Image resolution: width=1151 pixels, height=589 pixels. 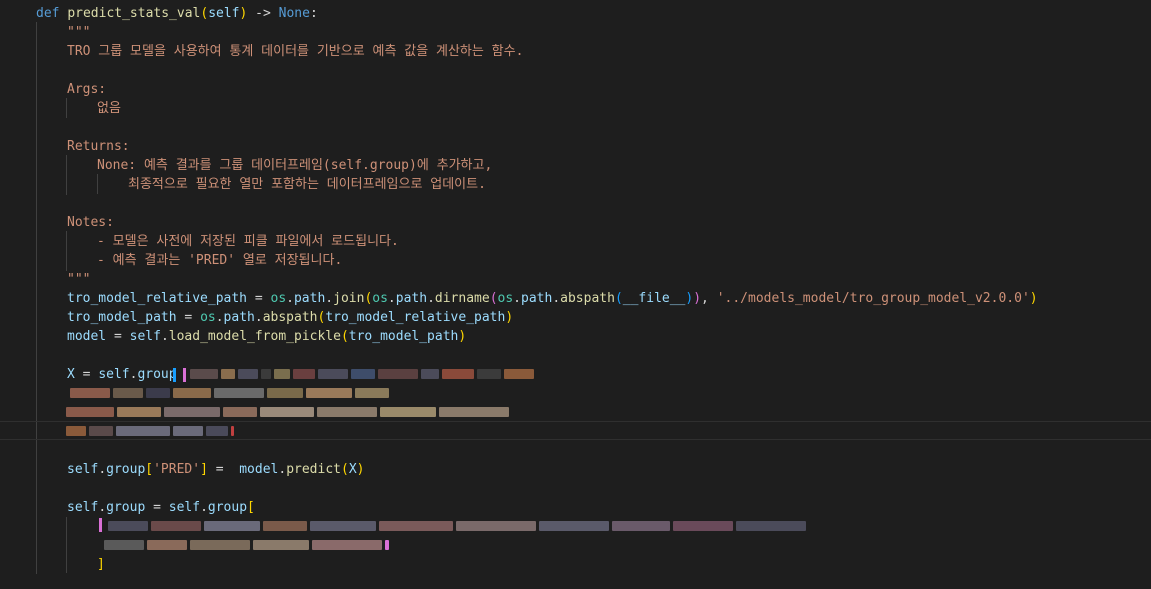 What do you see at coordinates (215, 469) in the screenshot?
I see `code-line-pred-assign: self.group['PRED'] = model.predict(X)` at bounding box center [215, 469].